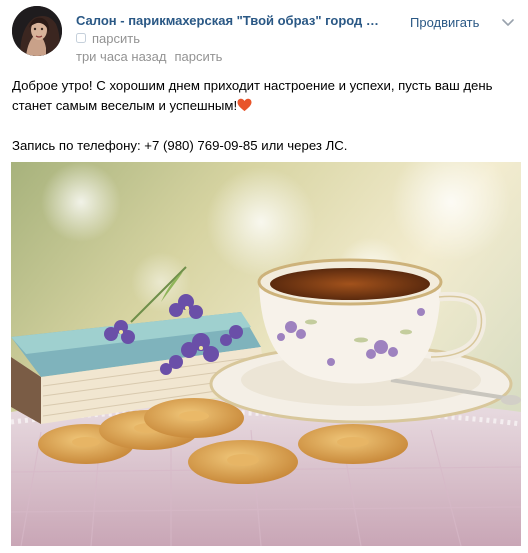  I want to click on time-action: парсить, so click(198, 56).